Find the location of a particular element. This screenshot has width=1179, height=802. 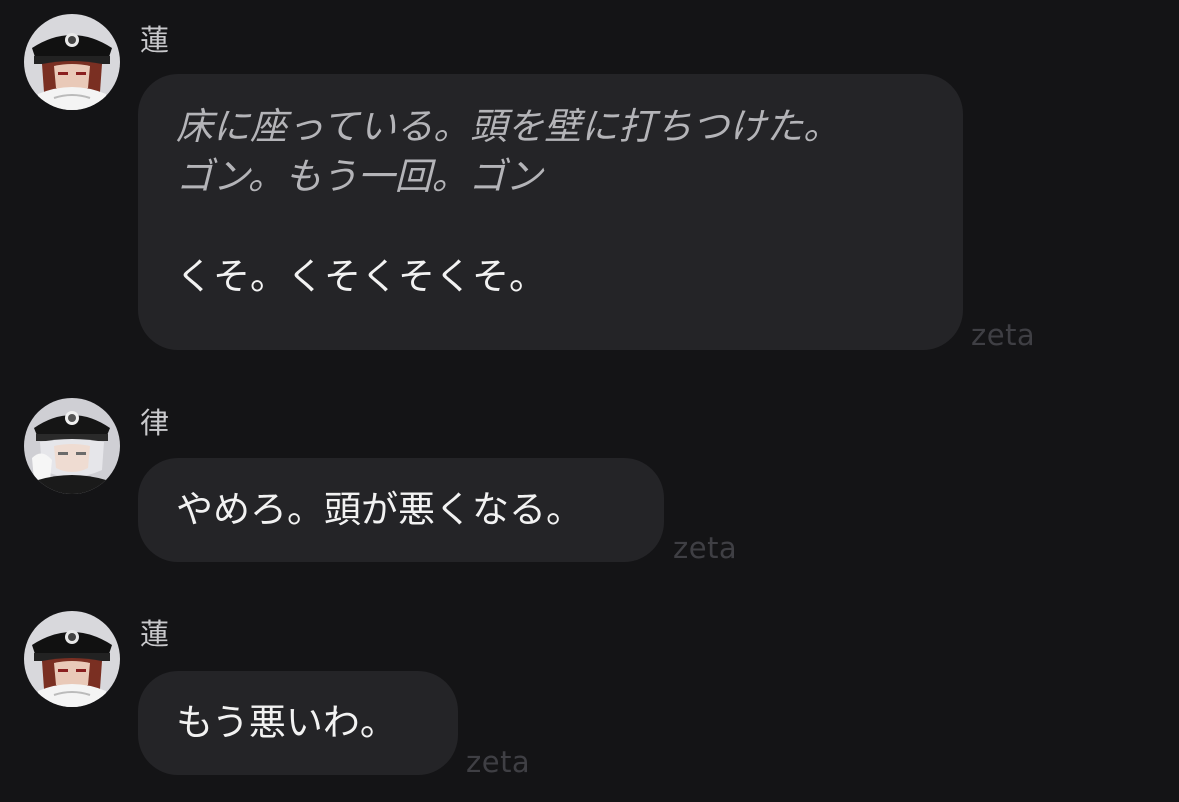

message-bubble: もう悪いわ。 is located at coordinates (298, 723).